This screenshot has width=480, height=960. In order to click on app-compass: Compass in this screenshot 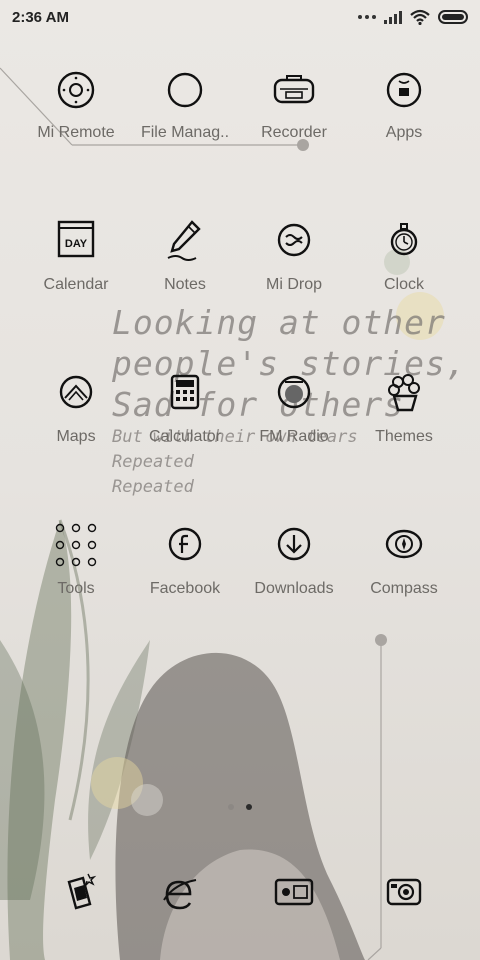, I will do `click(404, 559)`.